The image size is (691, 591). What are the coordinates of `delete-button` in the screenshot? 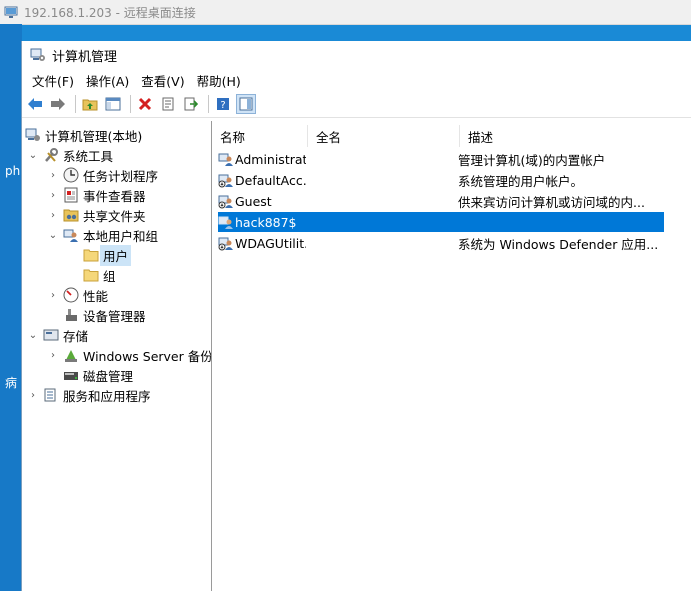 It's located at (145, 104).